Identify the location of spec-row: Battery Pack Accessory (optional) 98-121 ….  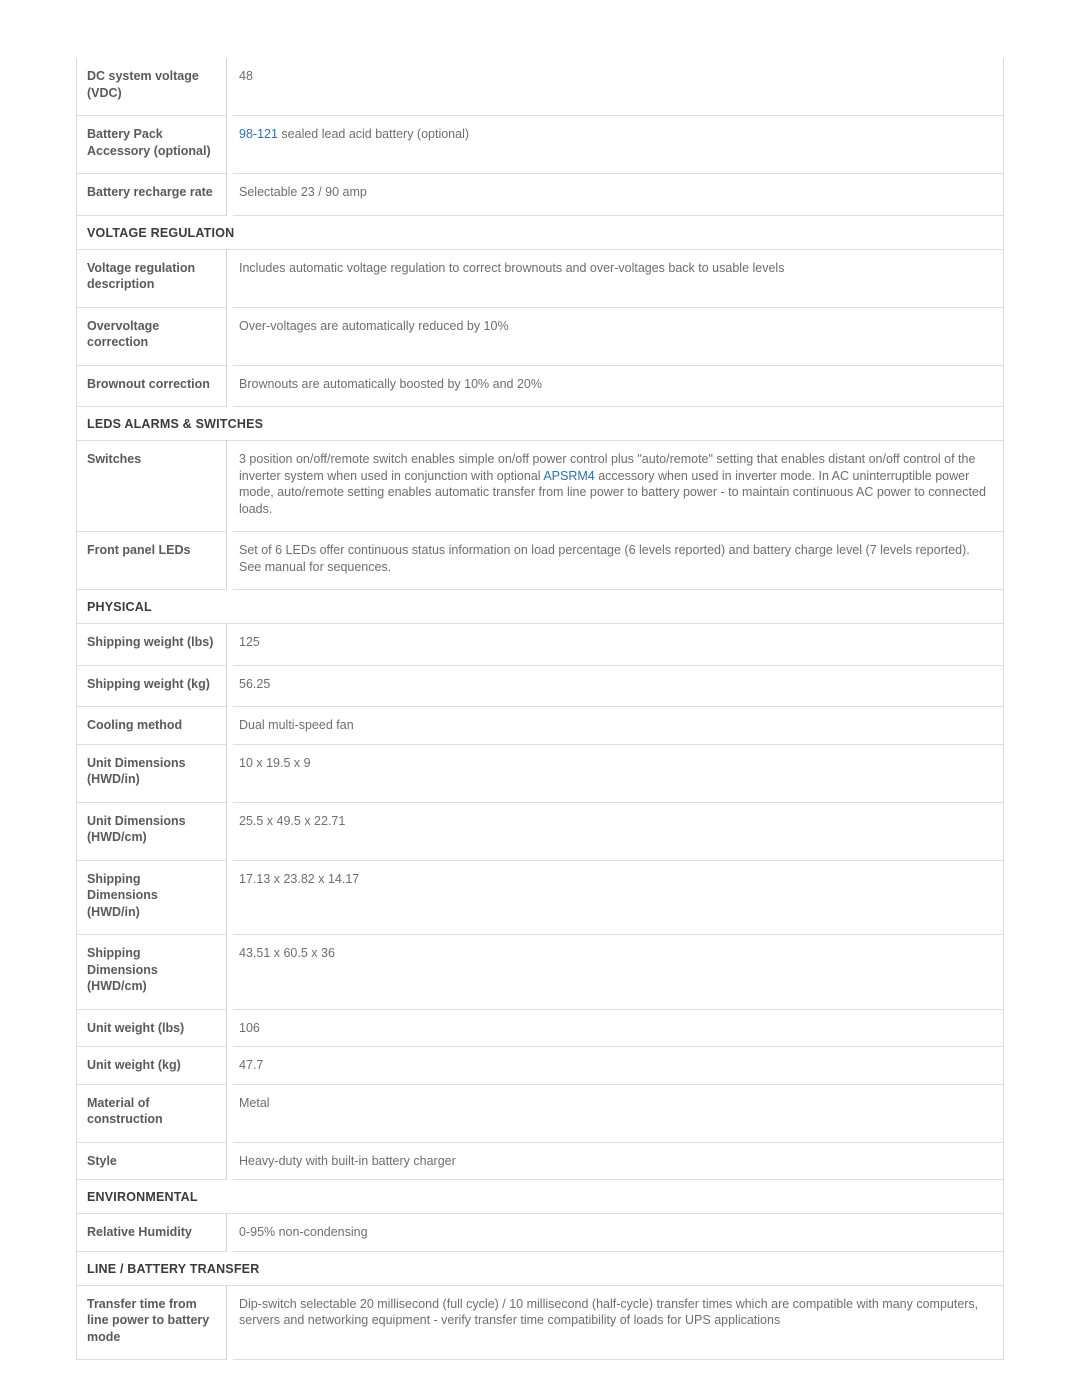
(540, 145).